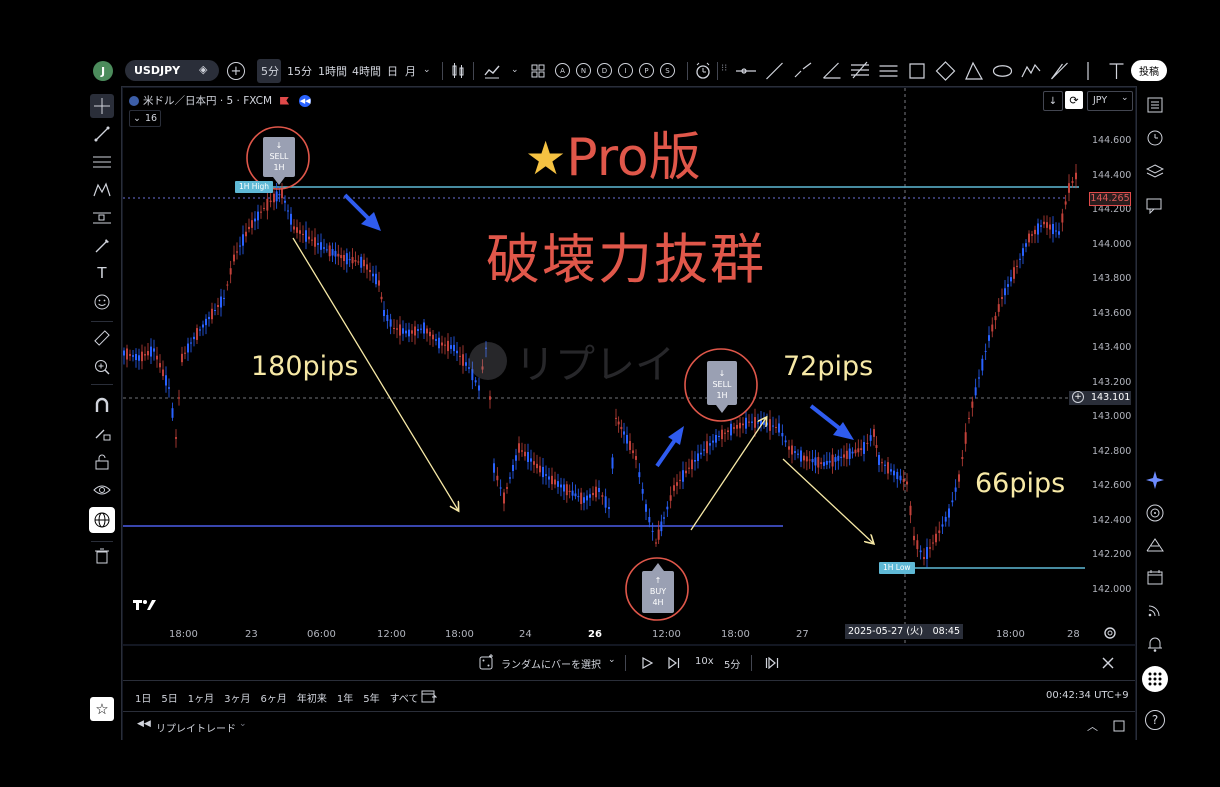  I want to click on replay-interval: 5分, so click(732, 663).